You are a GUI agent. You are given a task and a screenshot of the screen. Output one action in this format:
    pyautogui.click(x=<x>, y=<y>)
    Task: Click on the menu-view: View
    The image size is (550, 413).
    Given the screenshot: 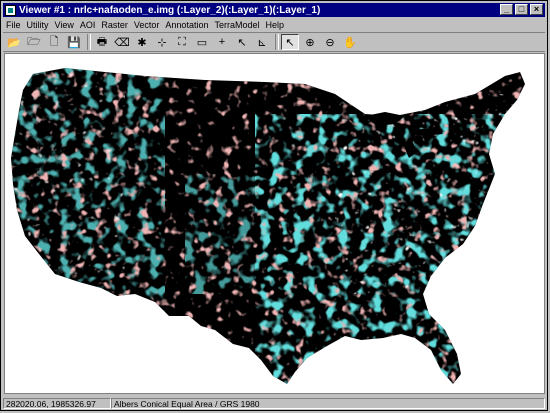 What is the action you would take?
    pyautogui.click(x=64, y=25)
    